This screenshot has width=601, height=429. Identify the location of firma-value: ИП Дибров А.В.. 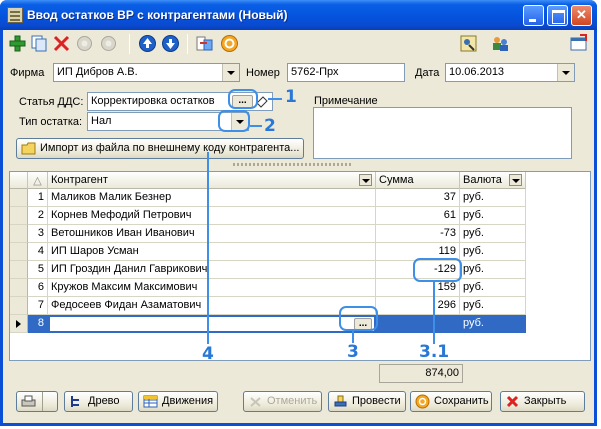
(97, 72).